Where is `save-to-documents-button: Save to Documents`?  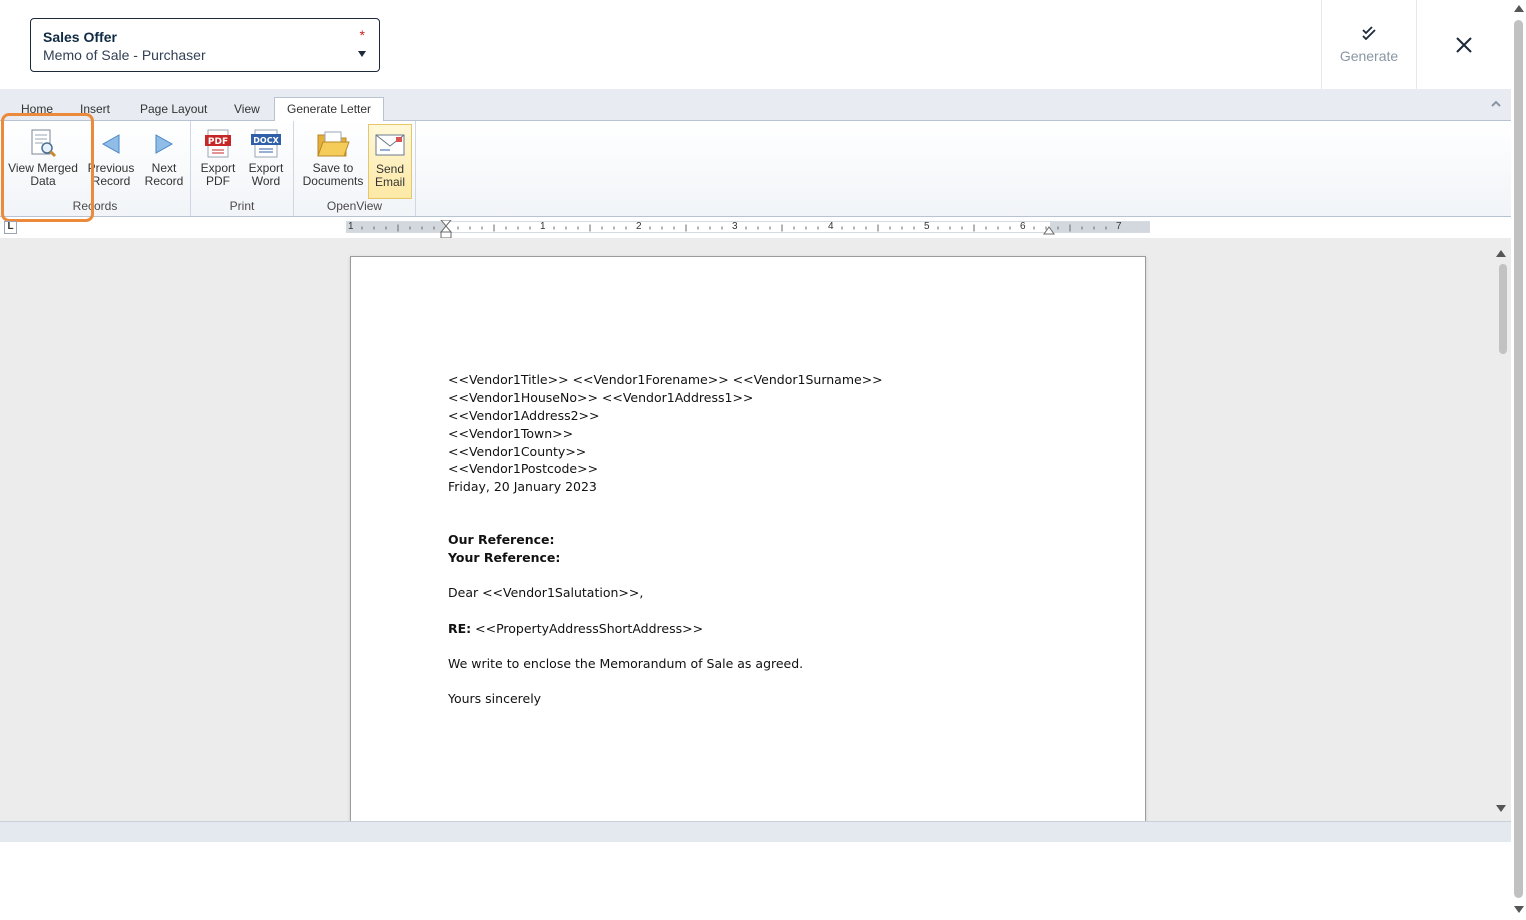 save-to-documents-button: Save to Documents is located at coordinates (333, 160).